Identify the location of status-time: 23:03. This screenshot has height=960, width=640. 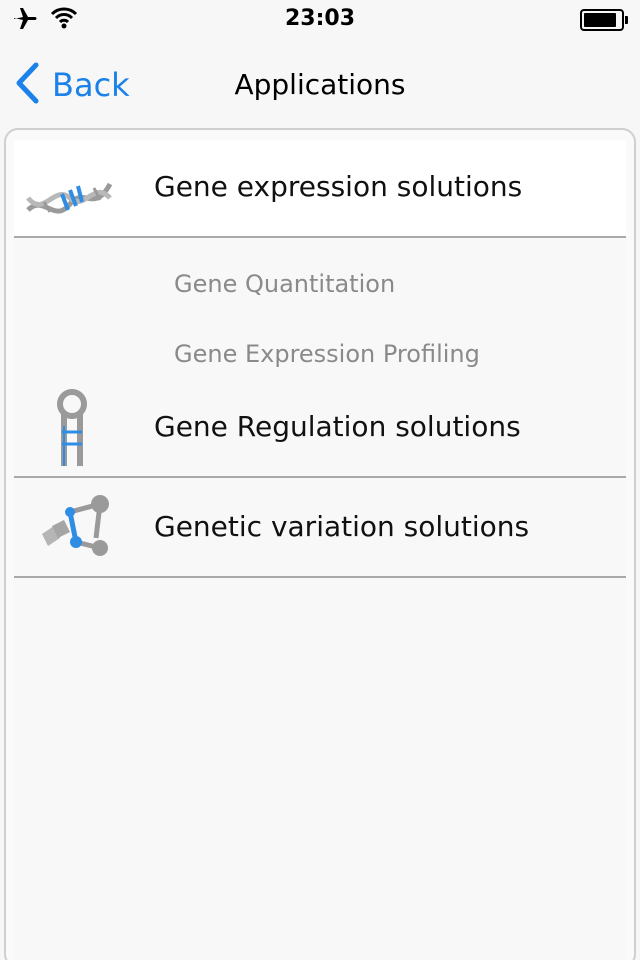
(320, 18).